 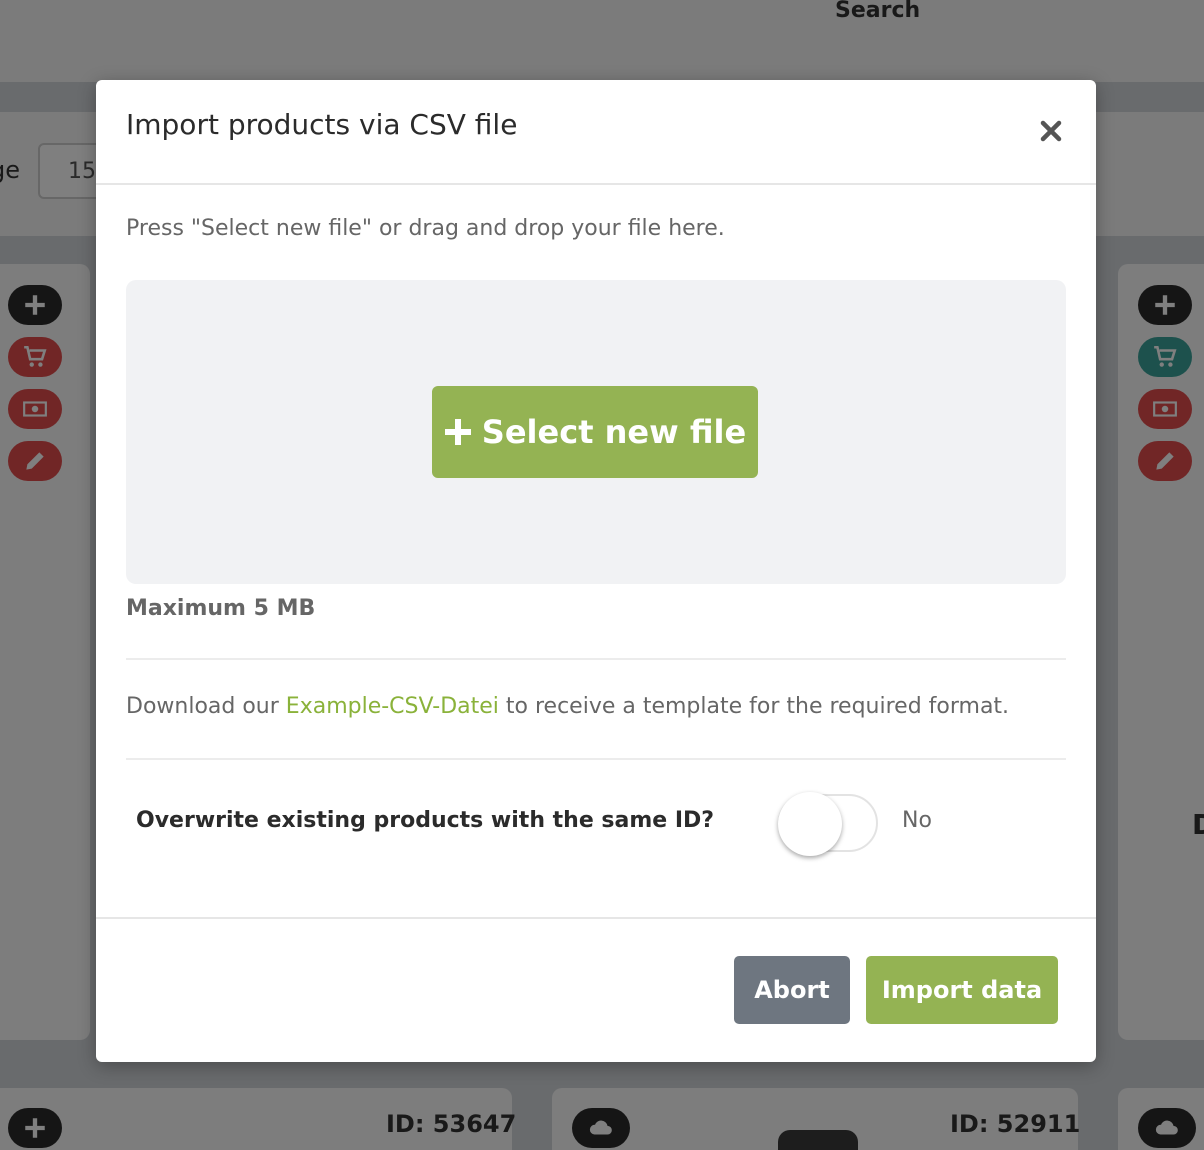 I want to click on close-button, so click(x=1051, y=131).